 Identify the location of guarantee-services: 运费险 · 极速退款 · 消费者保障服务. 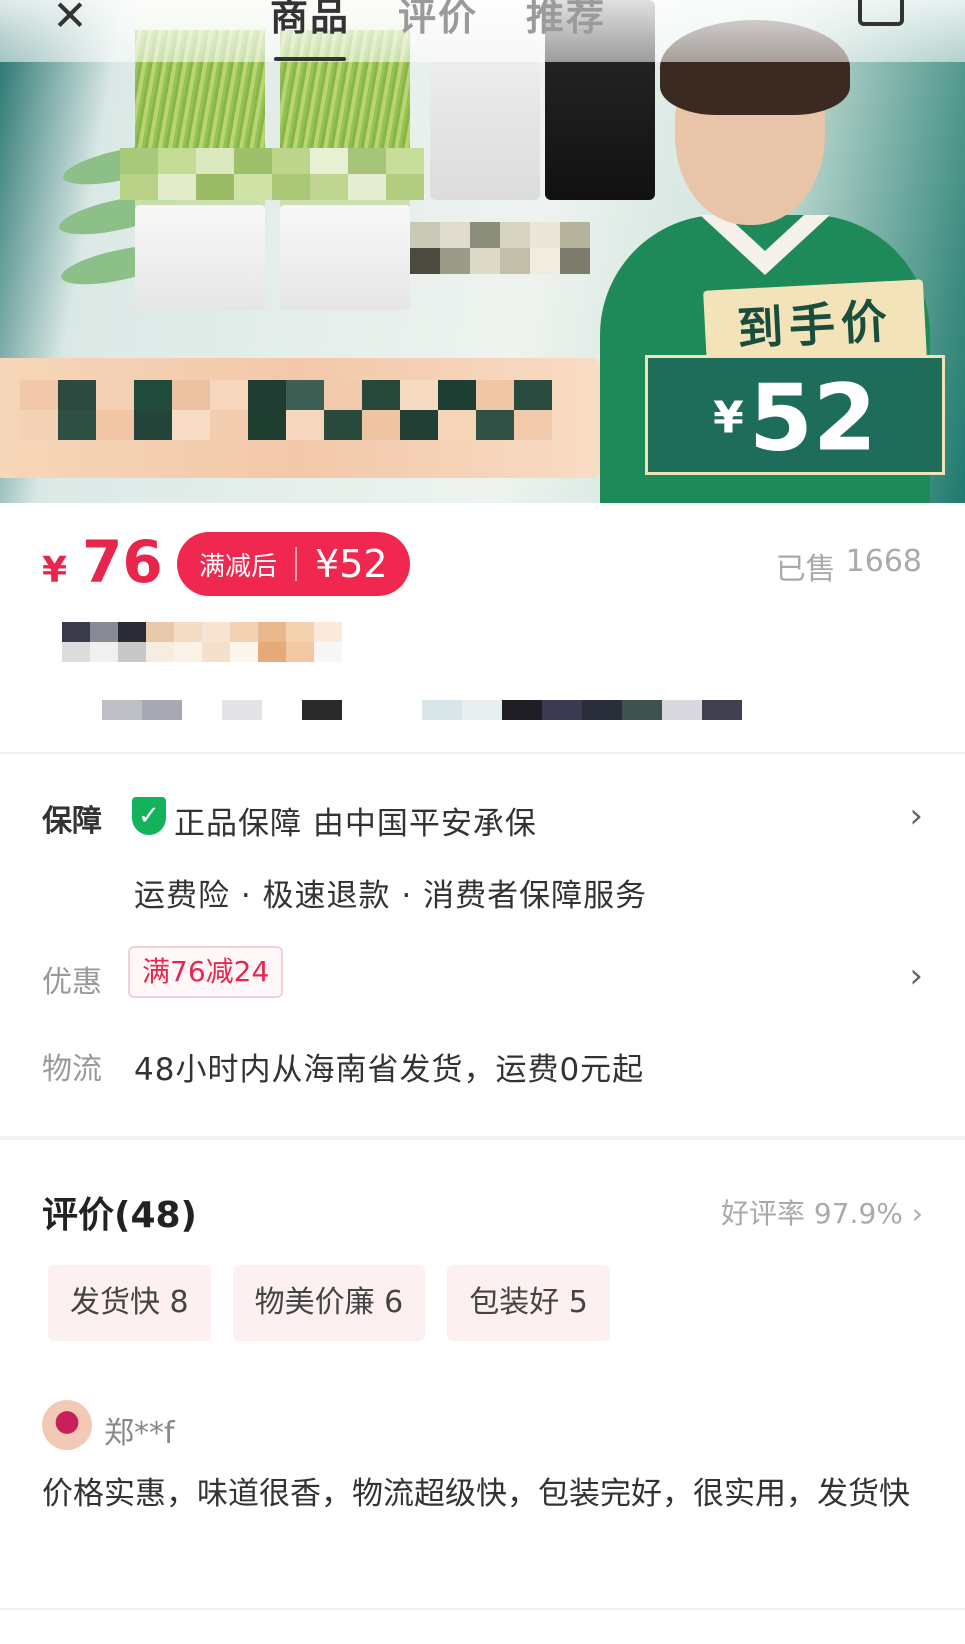
(390, 892).